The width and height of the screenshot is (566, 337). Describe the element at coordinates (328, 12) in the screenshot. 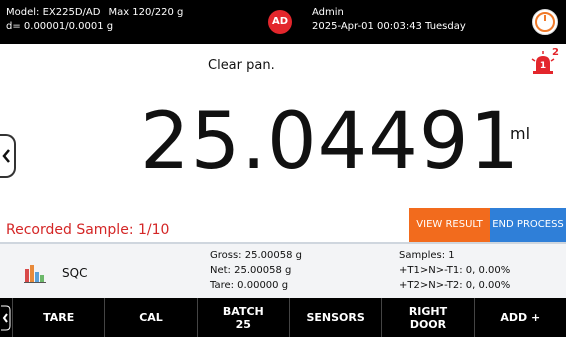

I see `user-name: Admin` at that location.